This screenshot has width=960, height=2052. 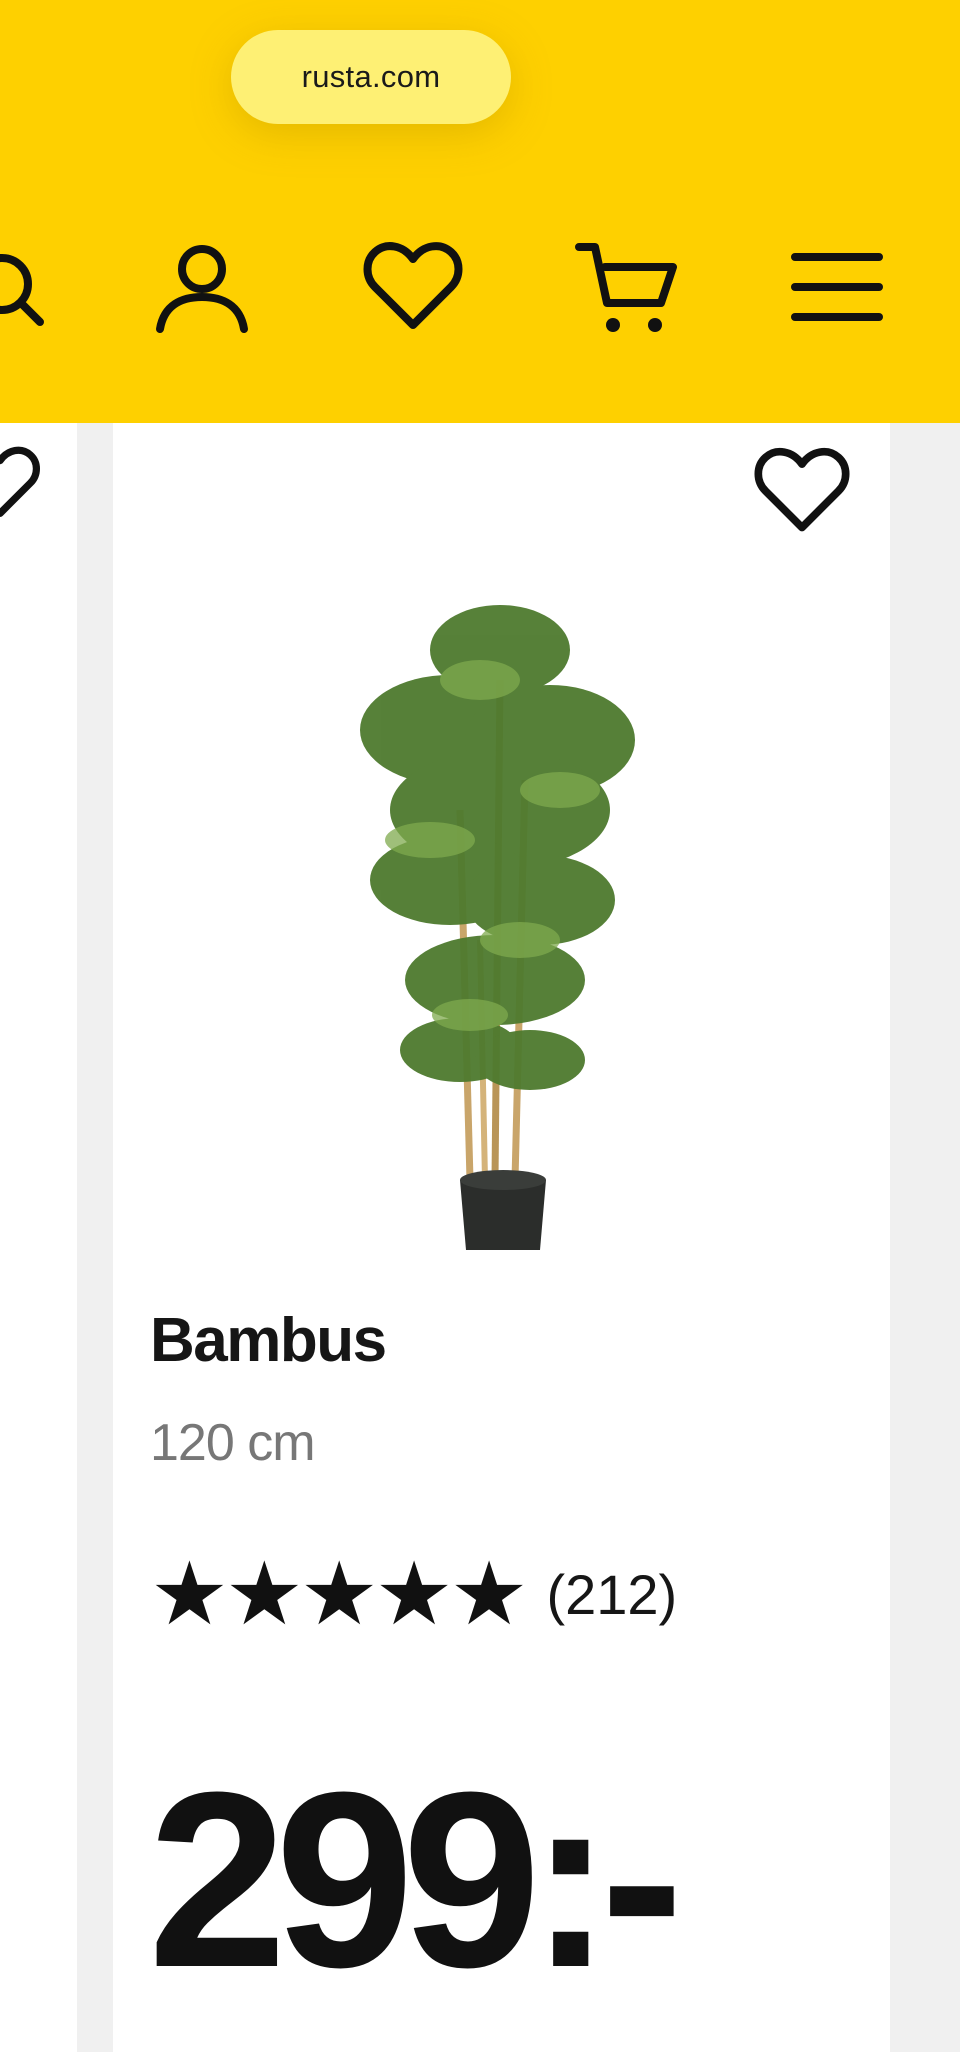 I want to click on url-text: rusta.com, so click(x=371, y=76).